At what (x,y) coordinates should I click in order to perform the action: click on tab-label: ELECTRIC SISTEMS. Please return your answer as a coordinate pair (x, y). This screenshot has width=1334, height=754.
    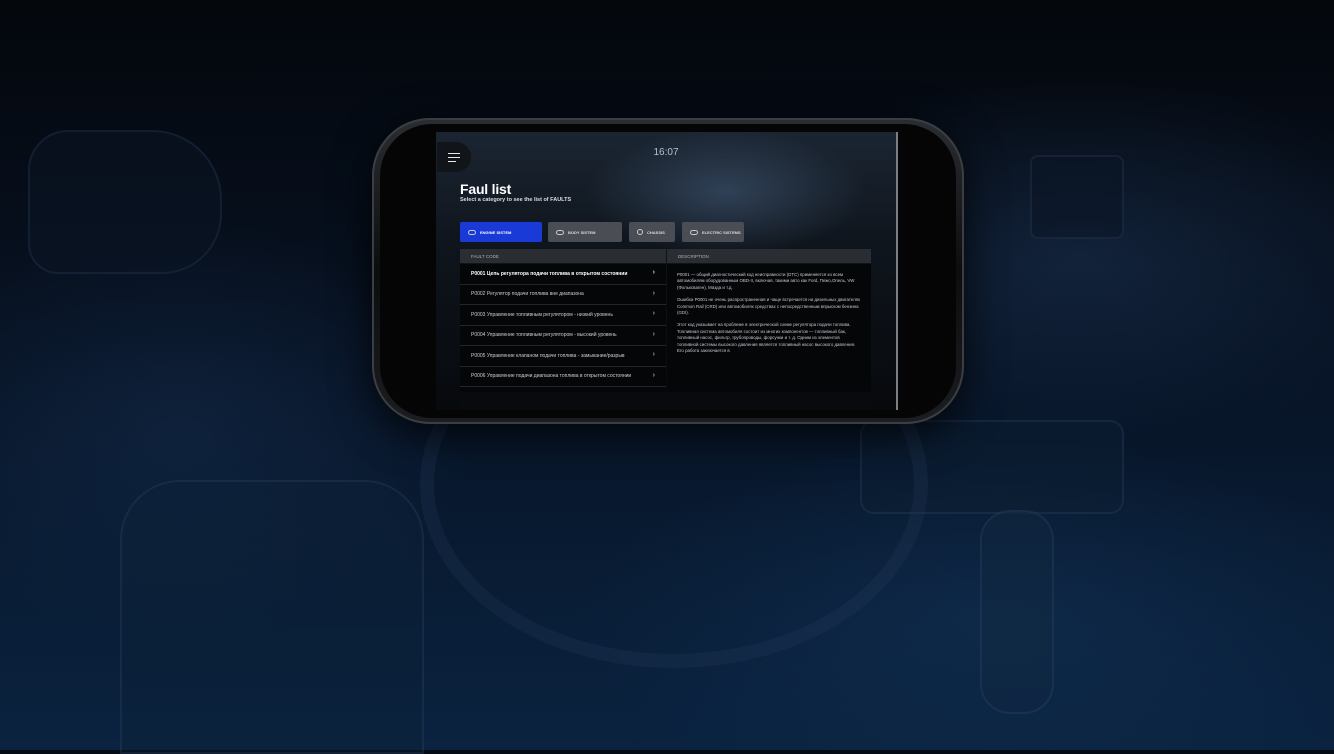
    Looking at the image, I should click on (721, 232).